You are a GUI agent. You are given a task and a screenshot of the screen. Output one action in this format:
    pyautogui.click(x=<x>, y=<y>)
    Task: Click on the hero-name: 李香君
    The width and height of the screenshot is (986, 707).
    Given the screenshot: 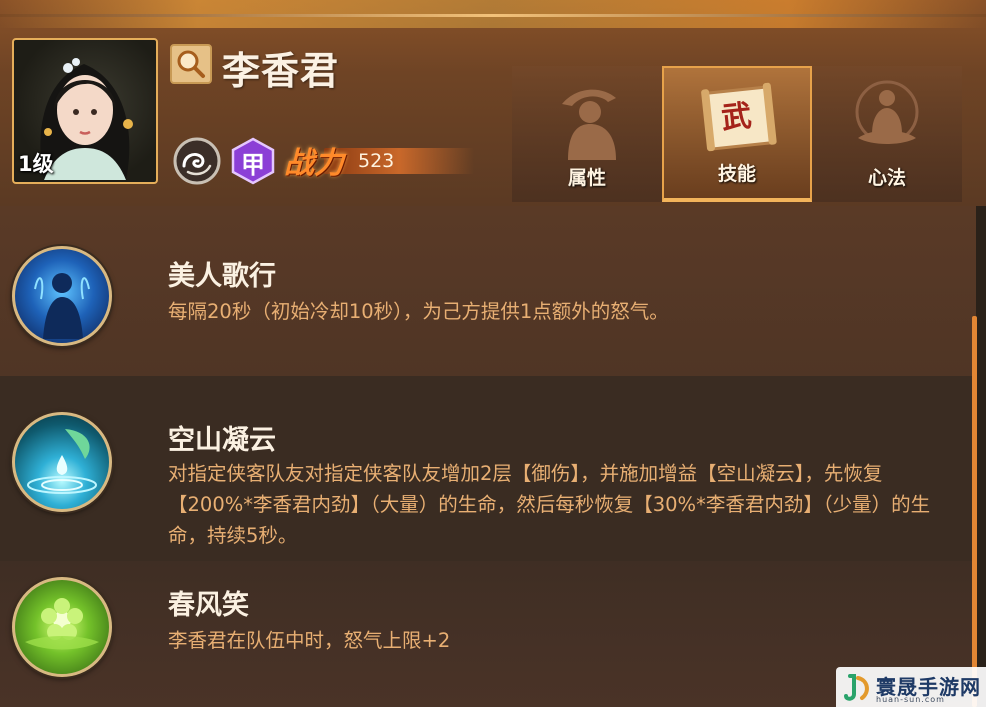 What is the action you would take?
    pyautogui.click(x=281, y=71)
    